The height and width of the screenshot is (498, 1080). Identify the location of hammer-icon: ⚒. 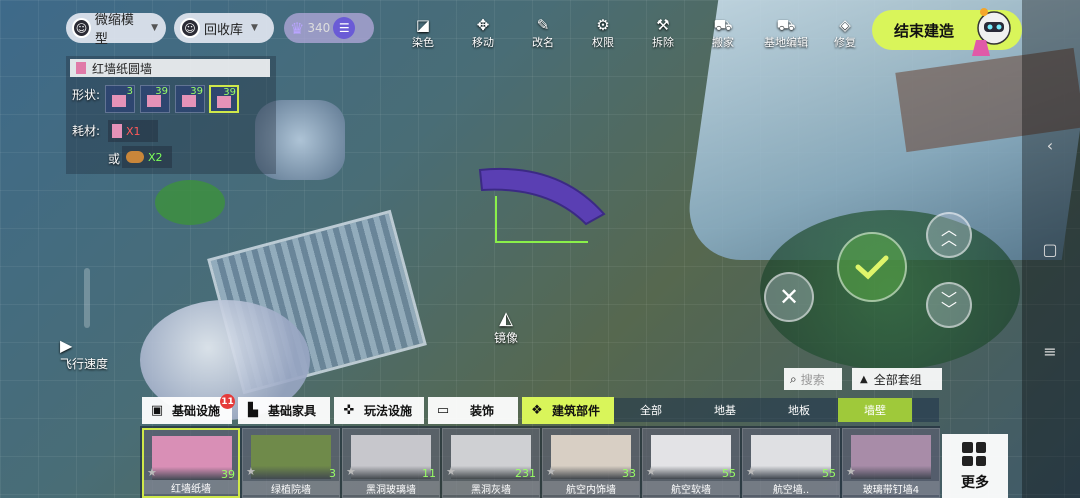
(663, 25).